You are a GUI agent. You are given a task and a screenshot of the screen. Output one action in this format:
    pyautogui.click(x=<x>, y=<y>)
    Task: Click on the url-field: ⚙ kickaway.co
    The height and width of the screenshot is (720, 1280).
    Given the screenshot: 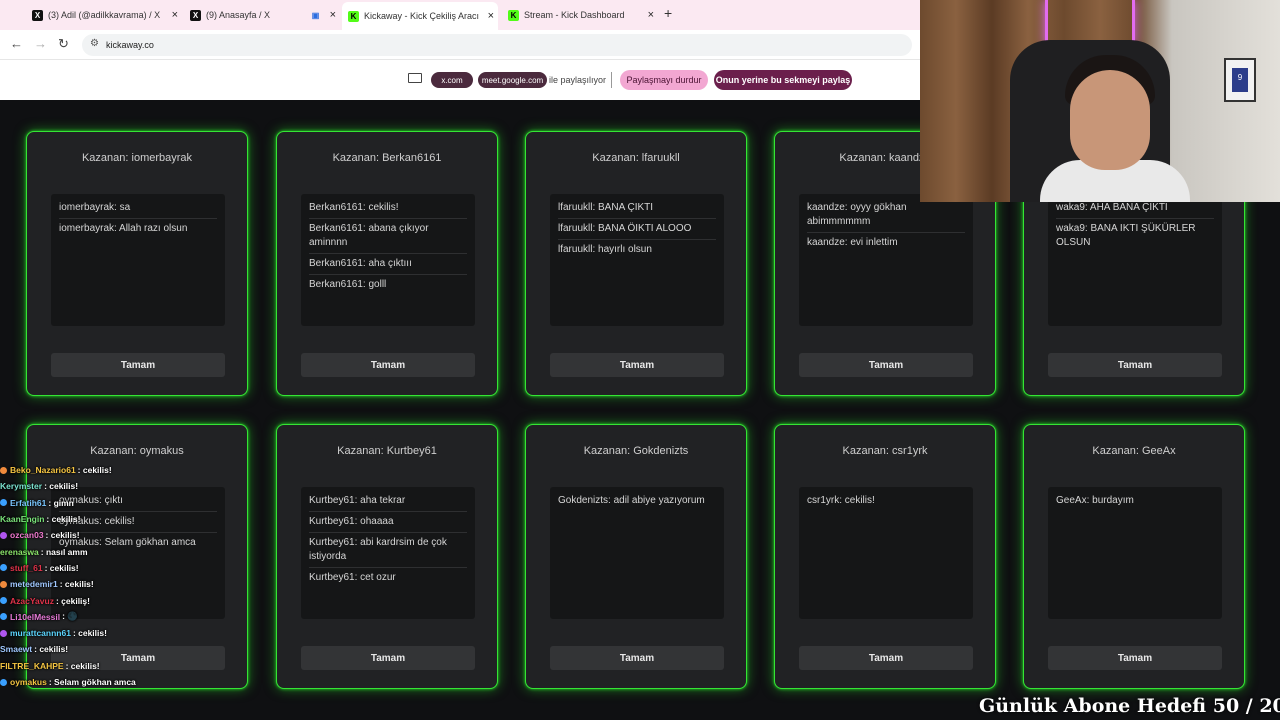 What is the action you would take?
    pyautogui.click(x=497, y=45)
    